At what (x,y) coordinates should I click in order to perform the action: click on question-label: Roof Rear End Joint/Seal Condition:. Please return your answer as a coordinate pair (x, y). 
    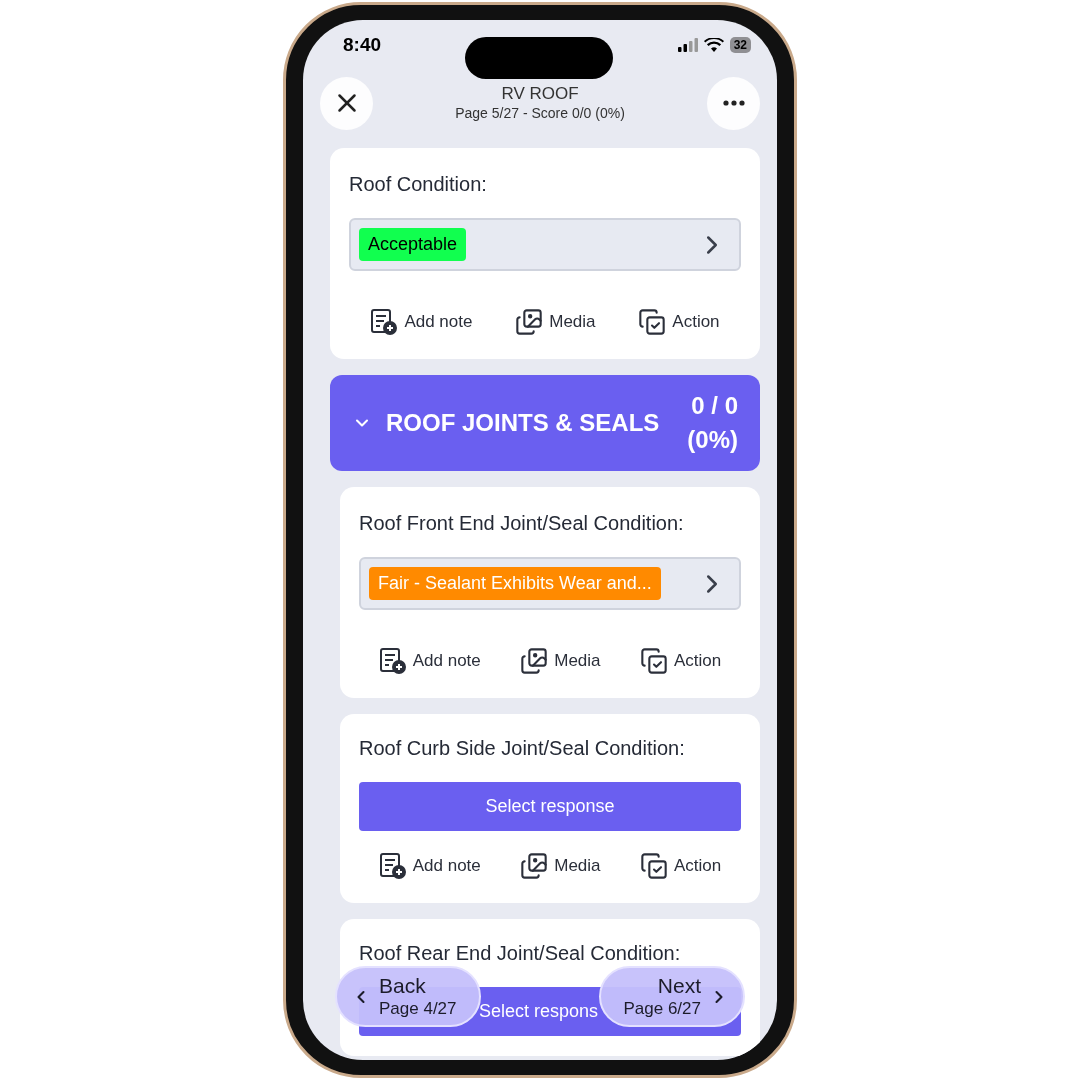
    Looking at the image, I should click on (520, 953).